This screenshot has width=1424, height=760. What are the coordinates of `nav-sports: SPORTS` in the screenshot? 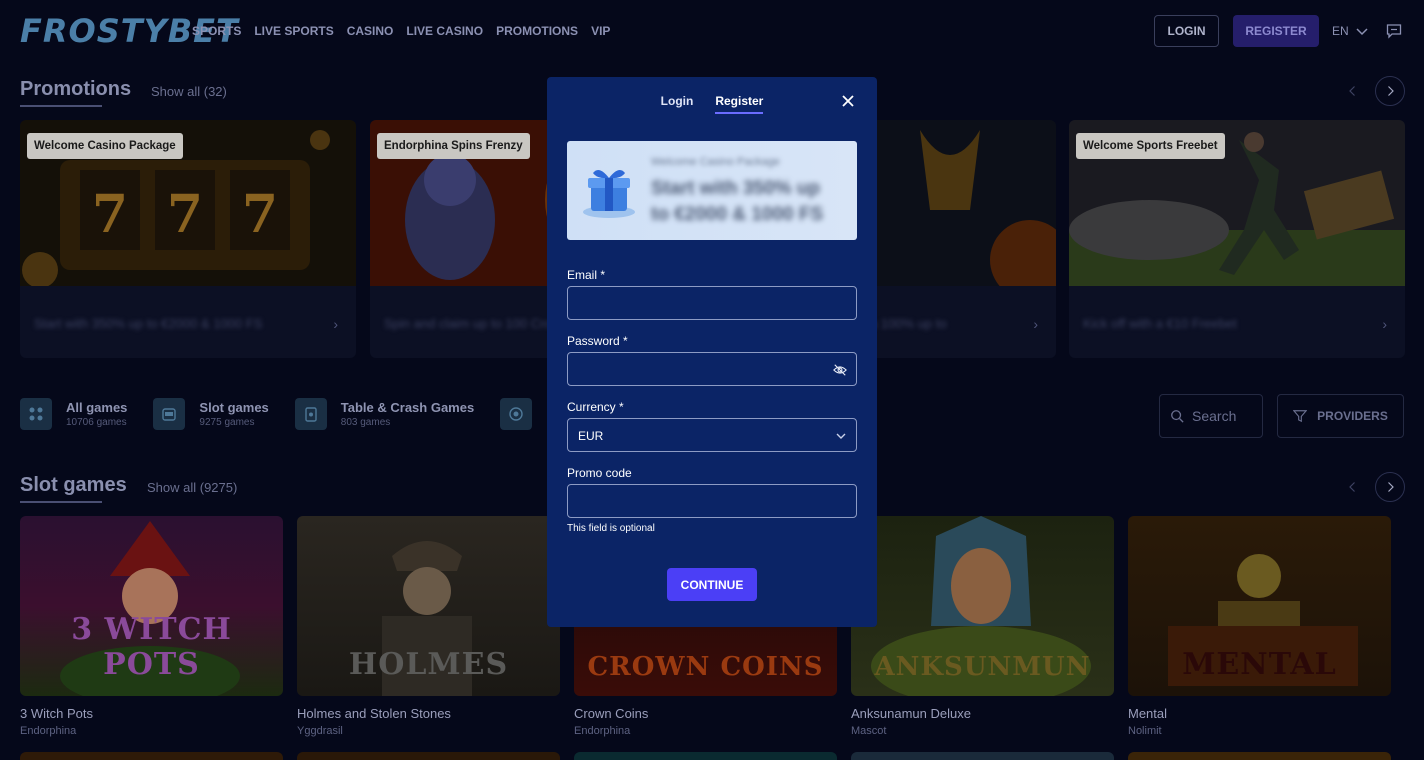 It's located at (216, 31).